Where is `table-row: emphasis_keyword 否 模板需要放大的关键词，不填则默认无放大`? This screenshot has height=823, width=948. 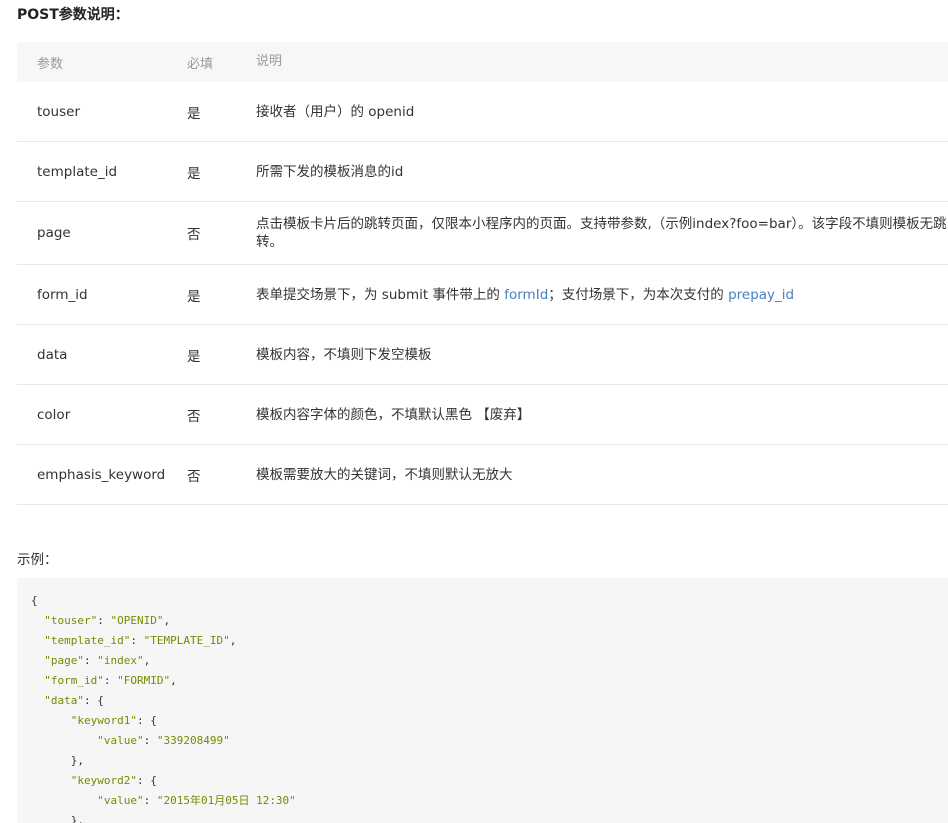
table-row: emphasis_keyword 否 模板需要放大的关键词，不填则默认无放大 is located at coordinates (482, 474).